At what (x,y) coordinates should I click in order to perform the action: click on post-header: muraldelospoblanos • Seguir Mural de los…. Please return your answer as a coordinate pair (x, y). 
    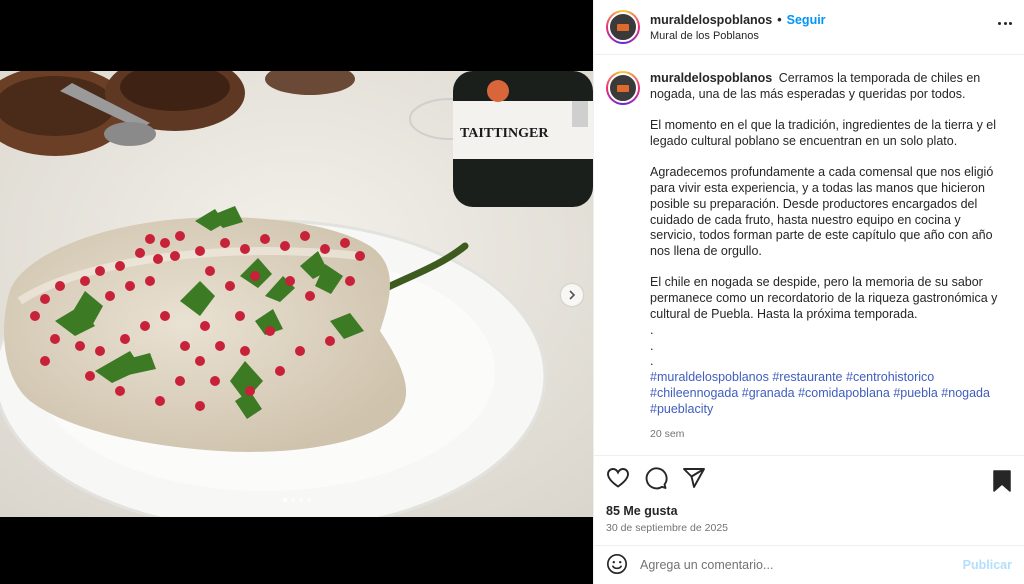
    Looking at the image, I should click on (809, 27).